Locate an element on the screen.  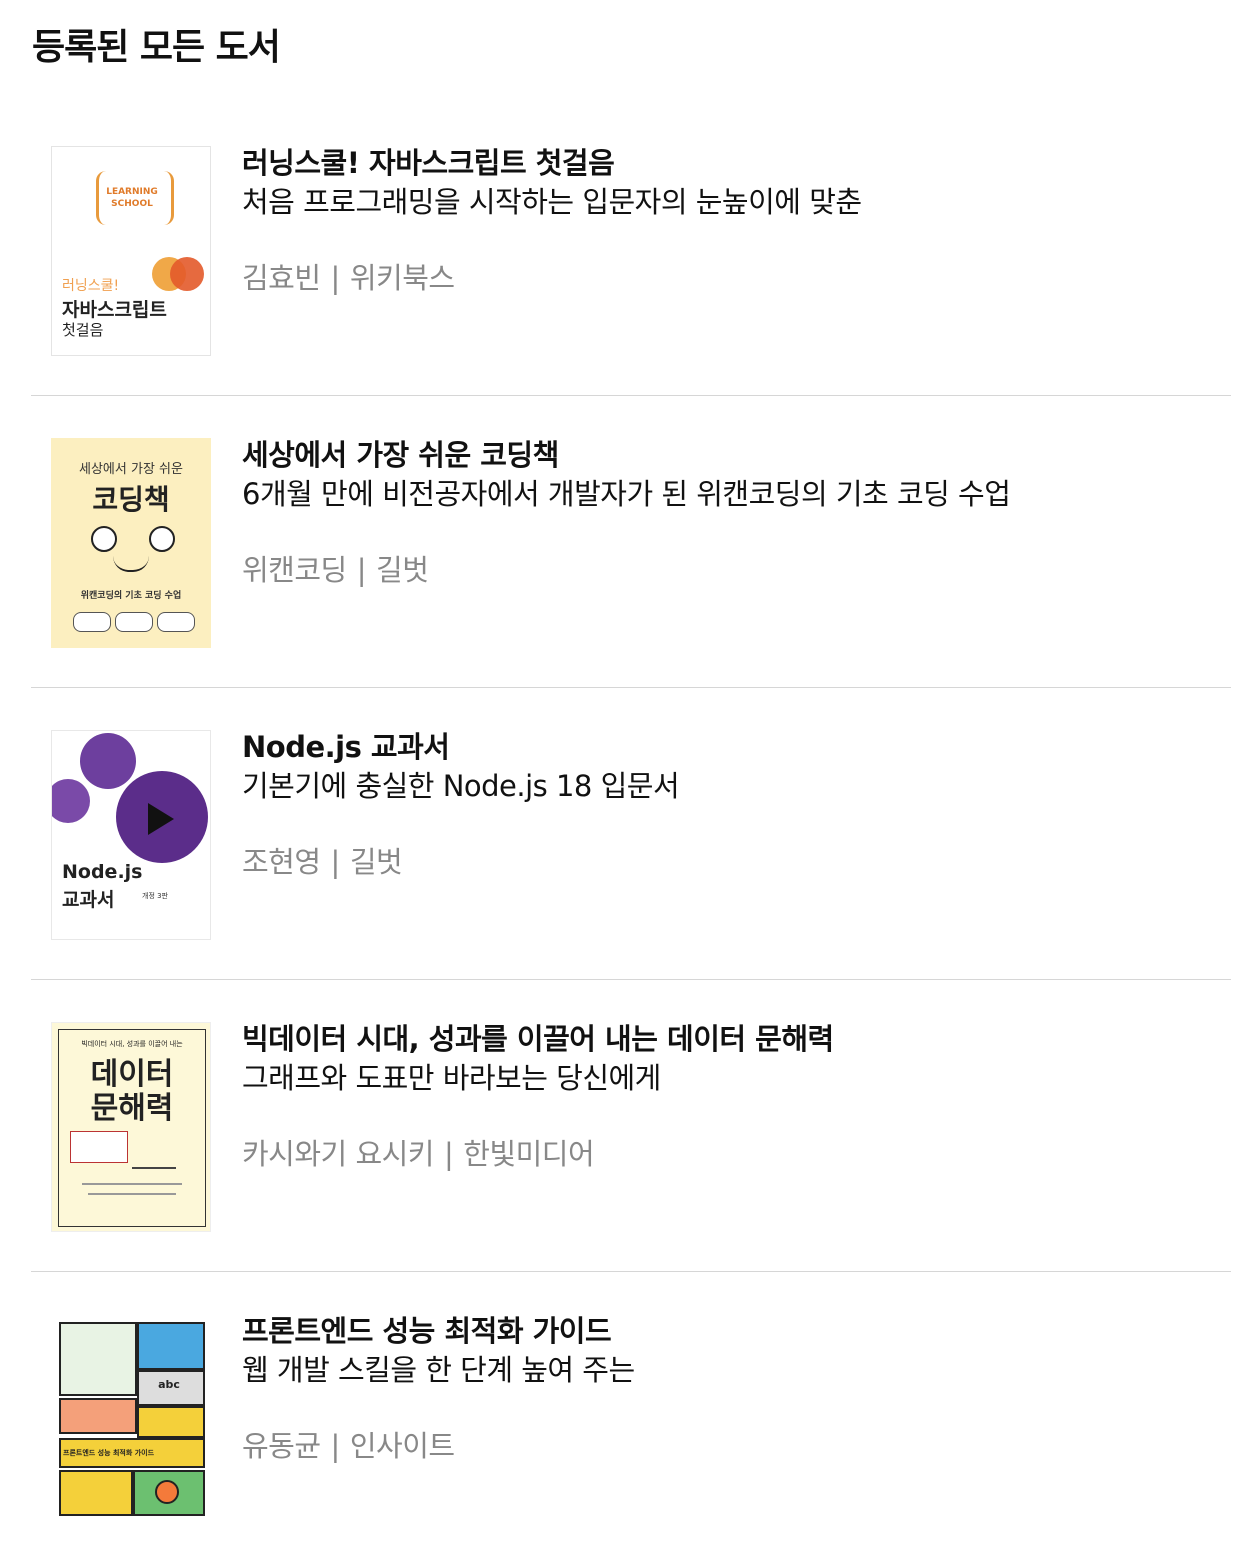
book-title: Node.js 교과서 is located at coordinates (736, 747).